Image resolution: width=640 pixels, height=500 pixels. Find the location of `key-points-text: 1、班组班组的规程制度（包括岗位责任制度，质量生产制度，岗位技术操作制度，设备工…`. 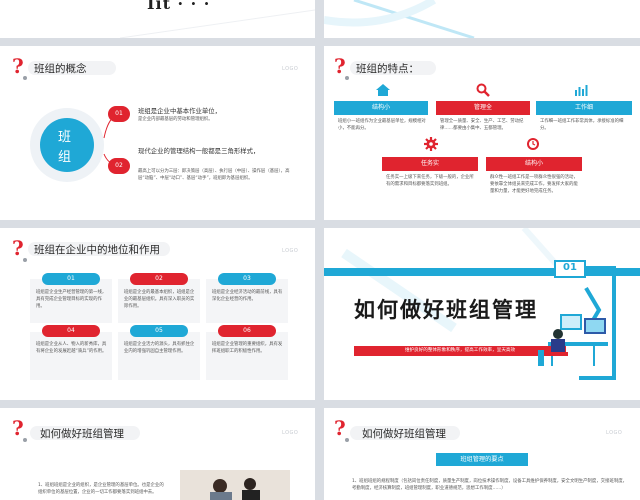

key-points-text: 1、班组班组的规程制度（包括岗位责任制度，质量生产制度，岗位技术操作制度，设备工… is located at coordinates (490, 485).